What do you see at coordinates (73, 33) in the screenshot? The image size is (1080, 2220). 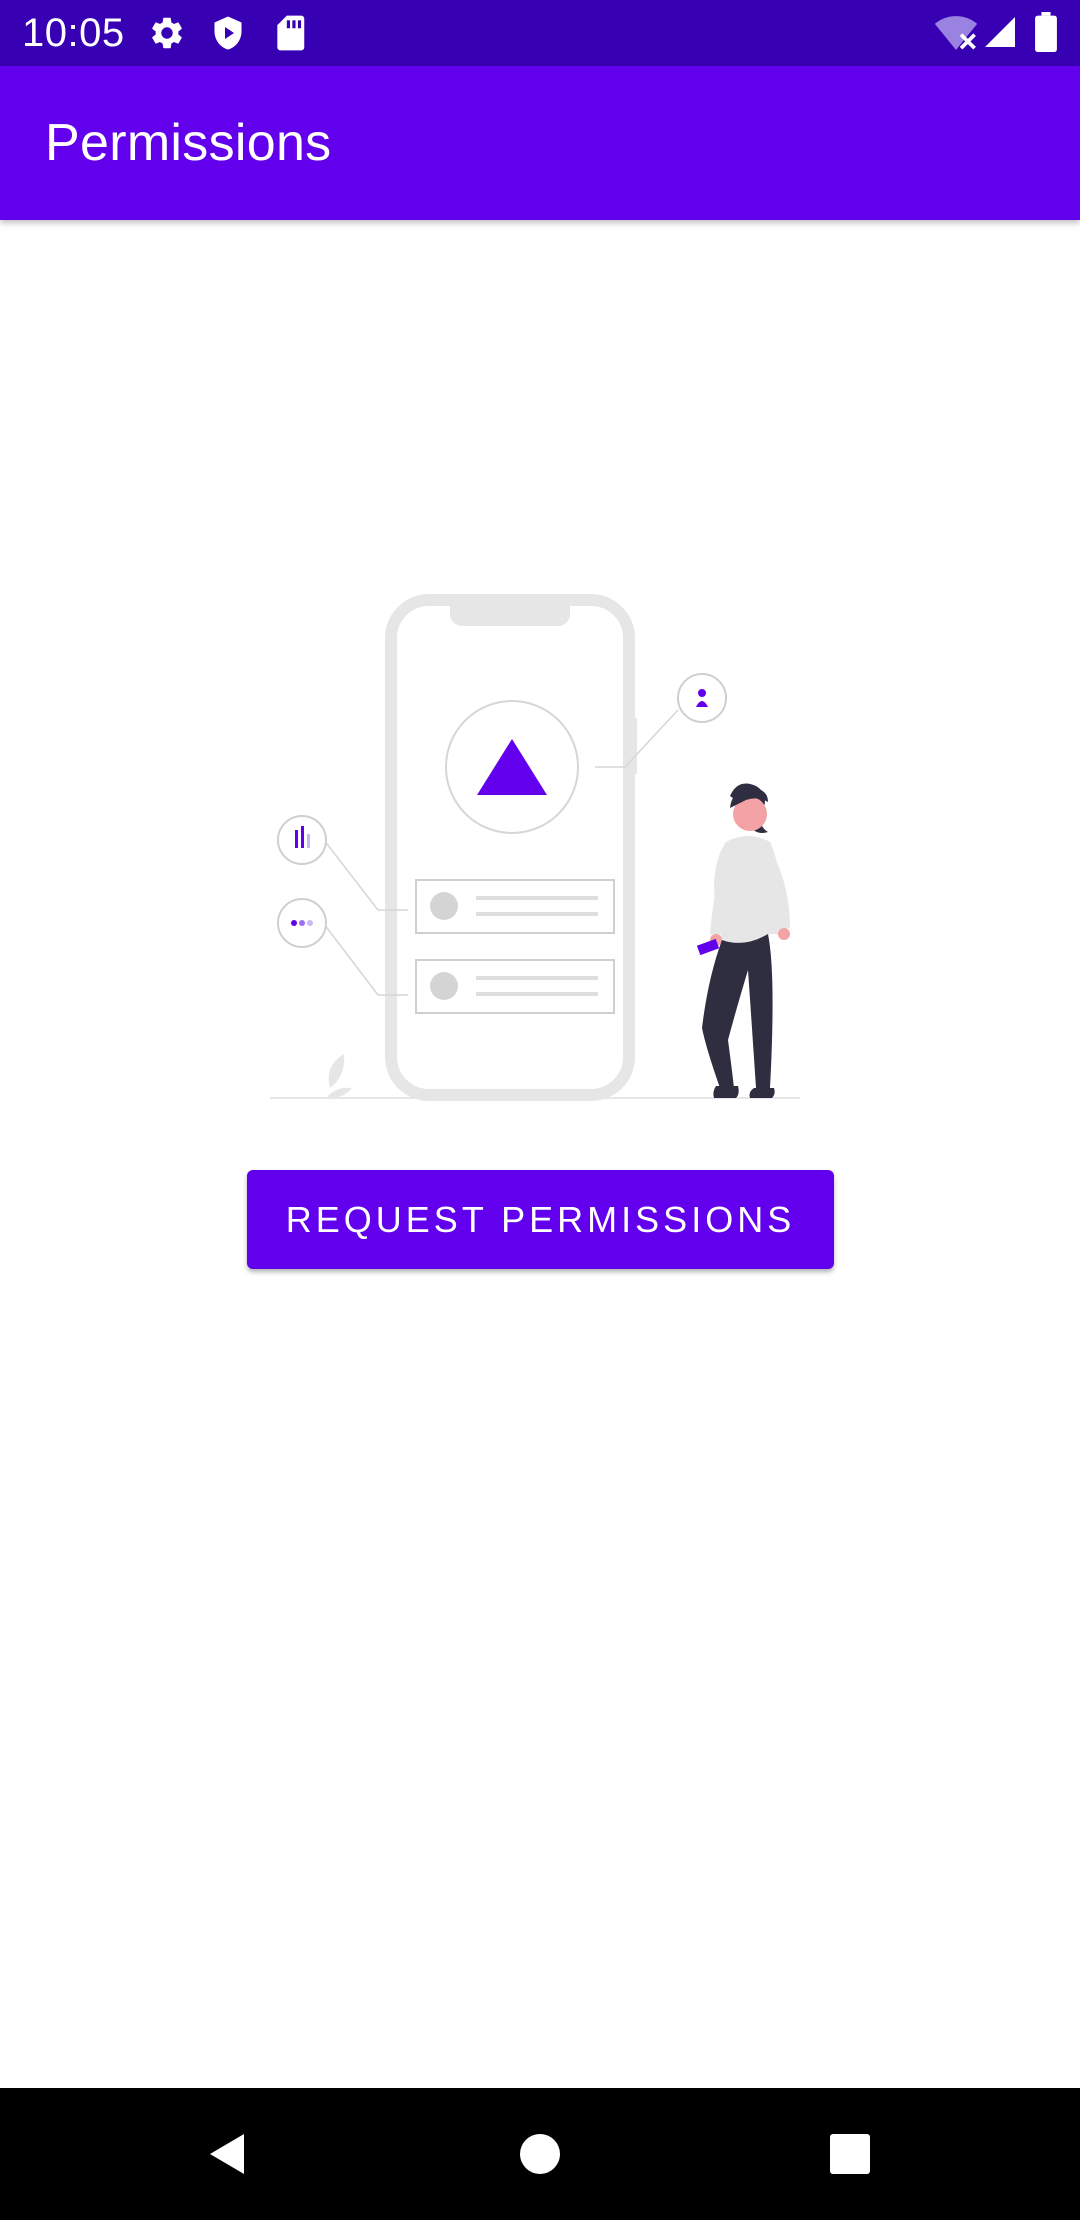 I see `status-time: 10:05` at bounding box center [73, 33].